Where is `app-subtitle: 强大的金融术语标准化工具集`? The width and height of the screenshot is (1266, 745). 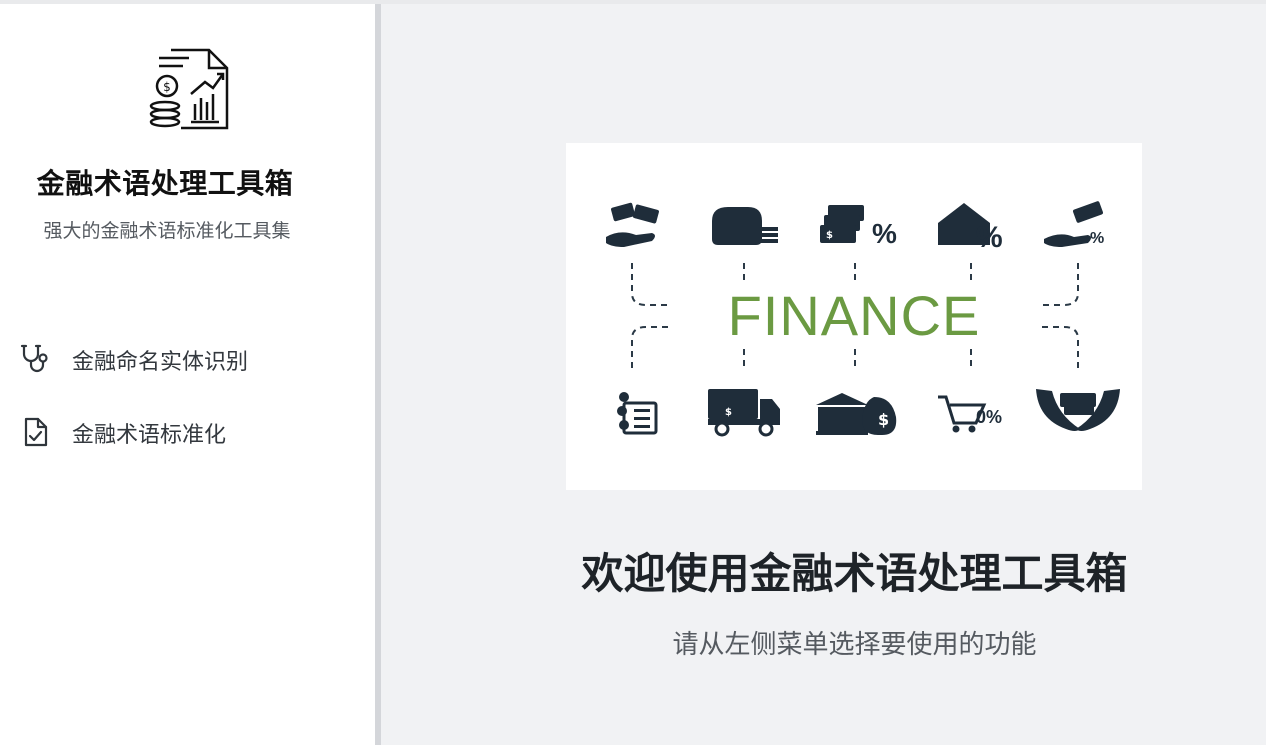
app-subtitle: 强大的金融术语标准化工具集 is located at coordinates (167, 231).